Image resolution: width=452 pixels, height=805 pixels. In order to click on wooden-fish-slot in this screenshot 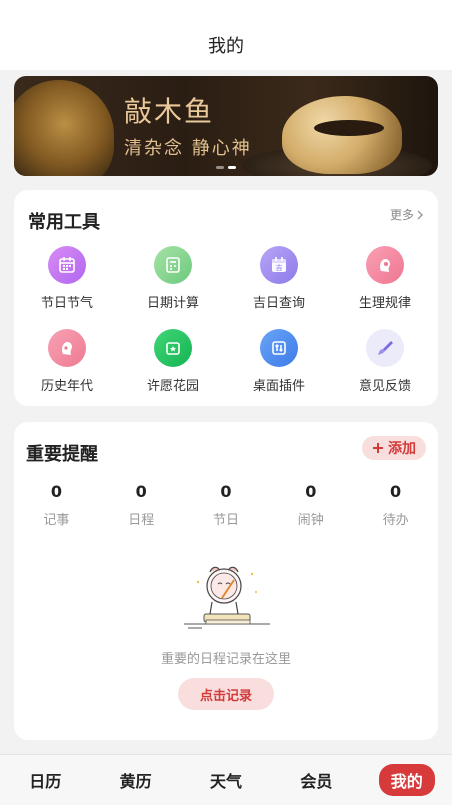, I will do `click(349, 128)`.